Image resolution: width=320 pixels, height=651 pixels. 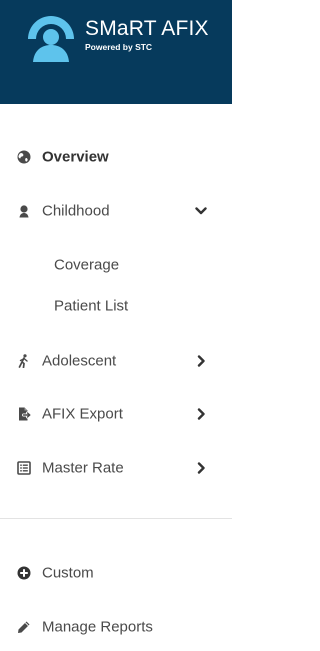 I want to click on sub-item-coverage: Coverage, so click(x=116, y=265).